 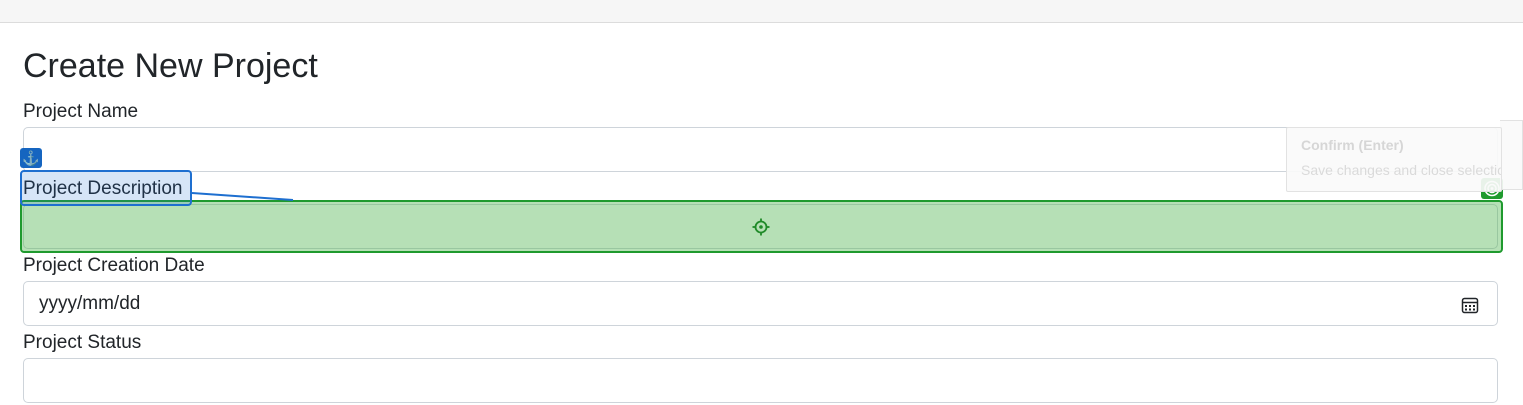 What do you see at coordinates (106, 188) in the screenshot?
I see `source-element-highlight` at bounding box center [106, 188].